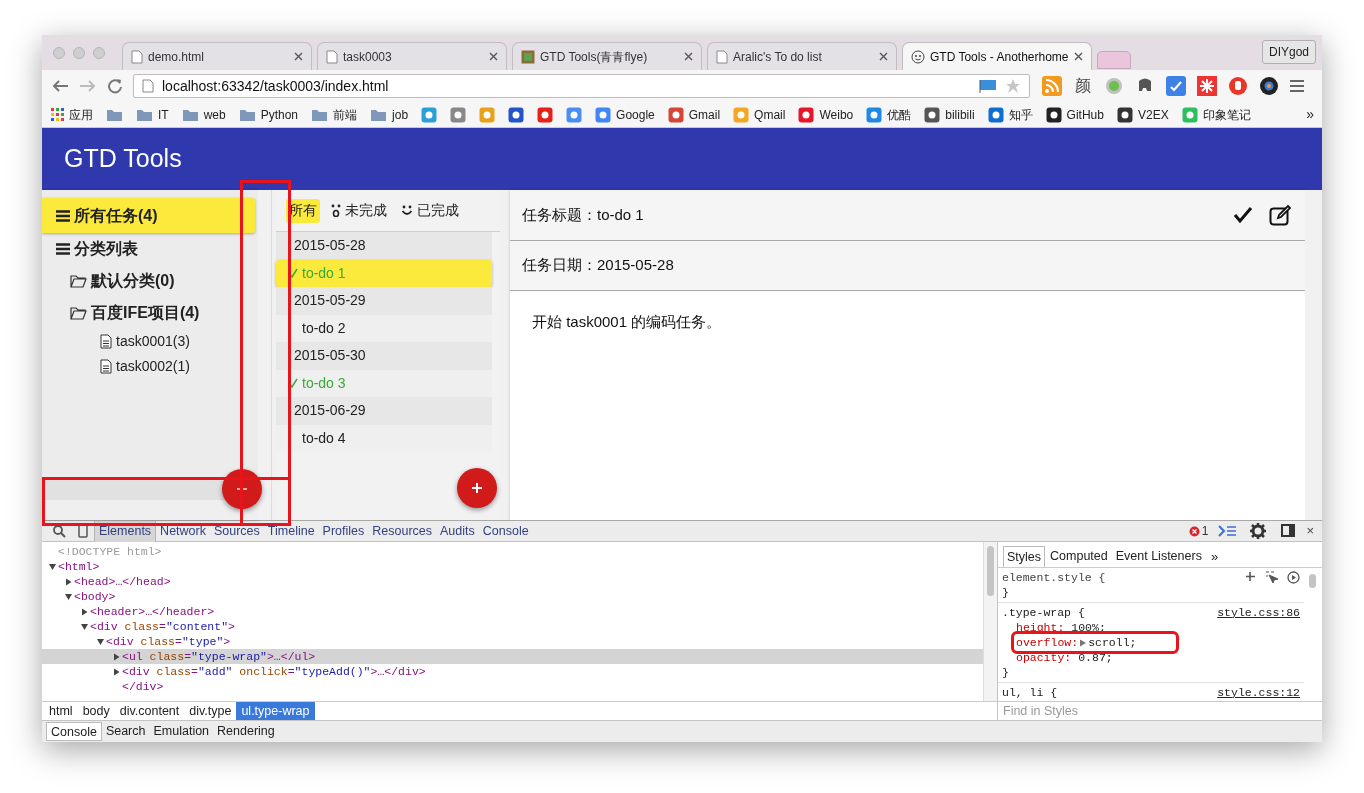 Image resolution: width=1364 pixels, height=793 pixels. I want to click on browser-tab: demo.html, so click(217, 56).